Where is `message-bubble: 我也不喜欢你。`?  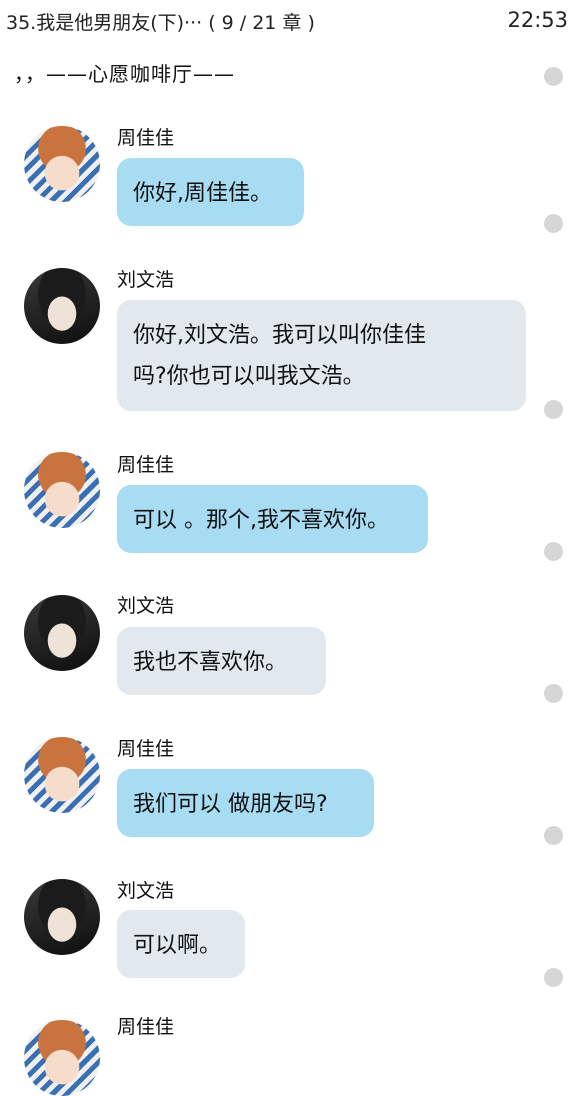 message-bubble: 我也不喜欢你。 is located at coordinates (221, 661).